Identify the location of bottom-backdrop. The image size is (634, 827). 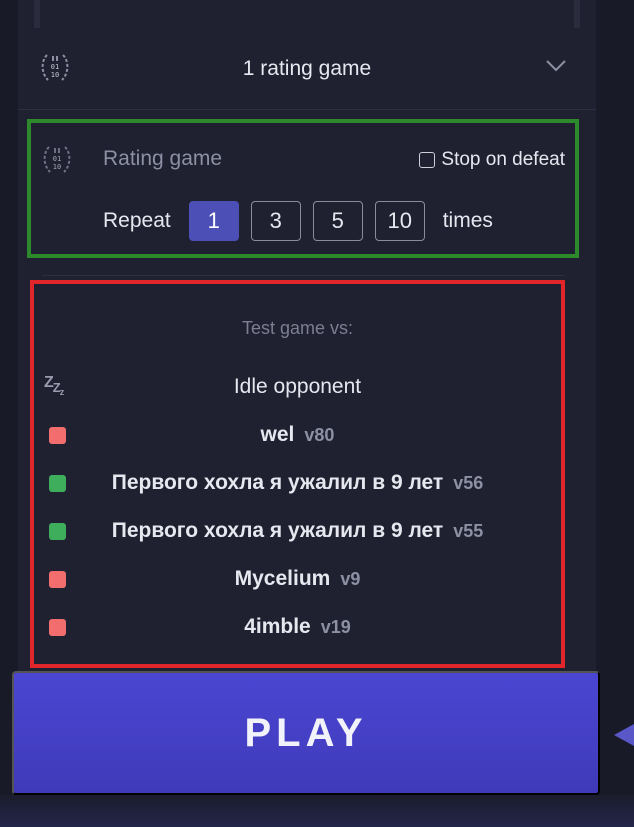
(317, 811).